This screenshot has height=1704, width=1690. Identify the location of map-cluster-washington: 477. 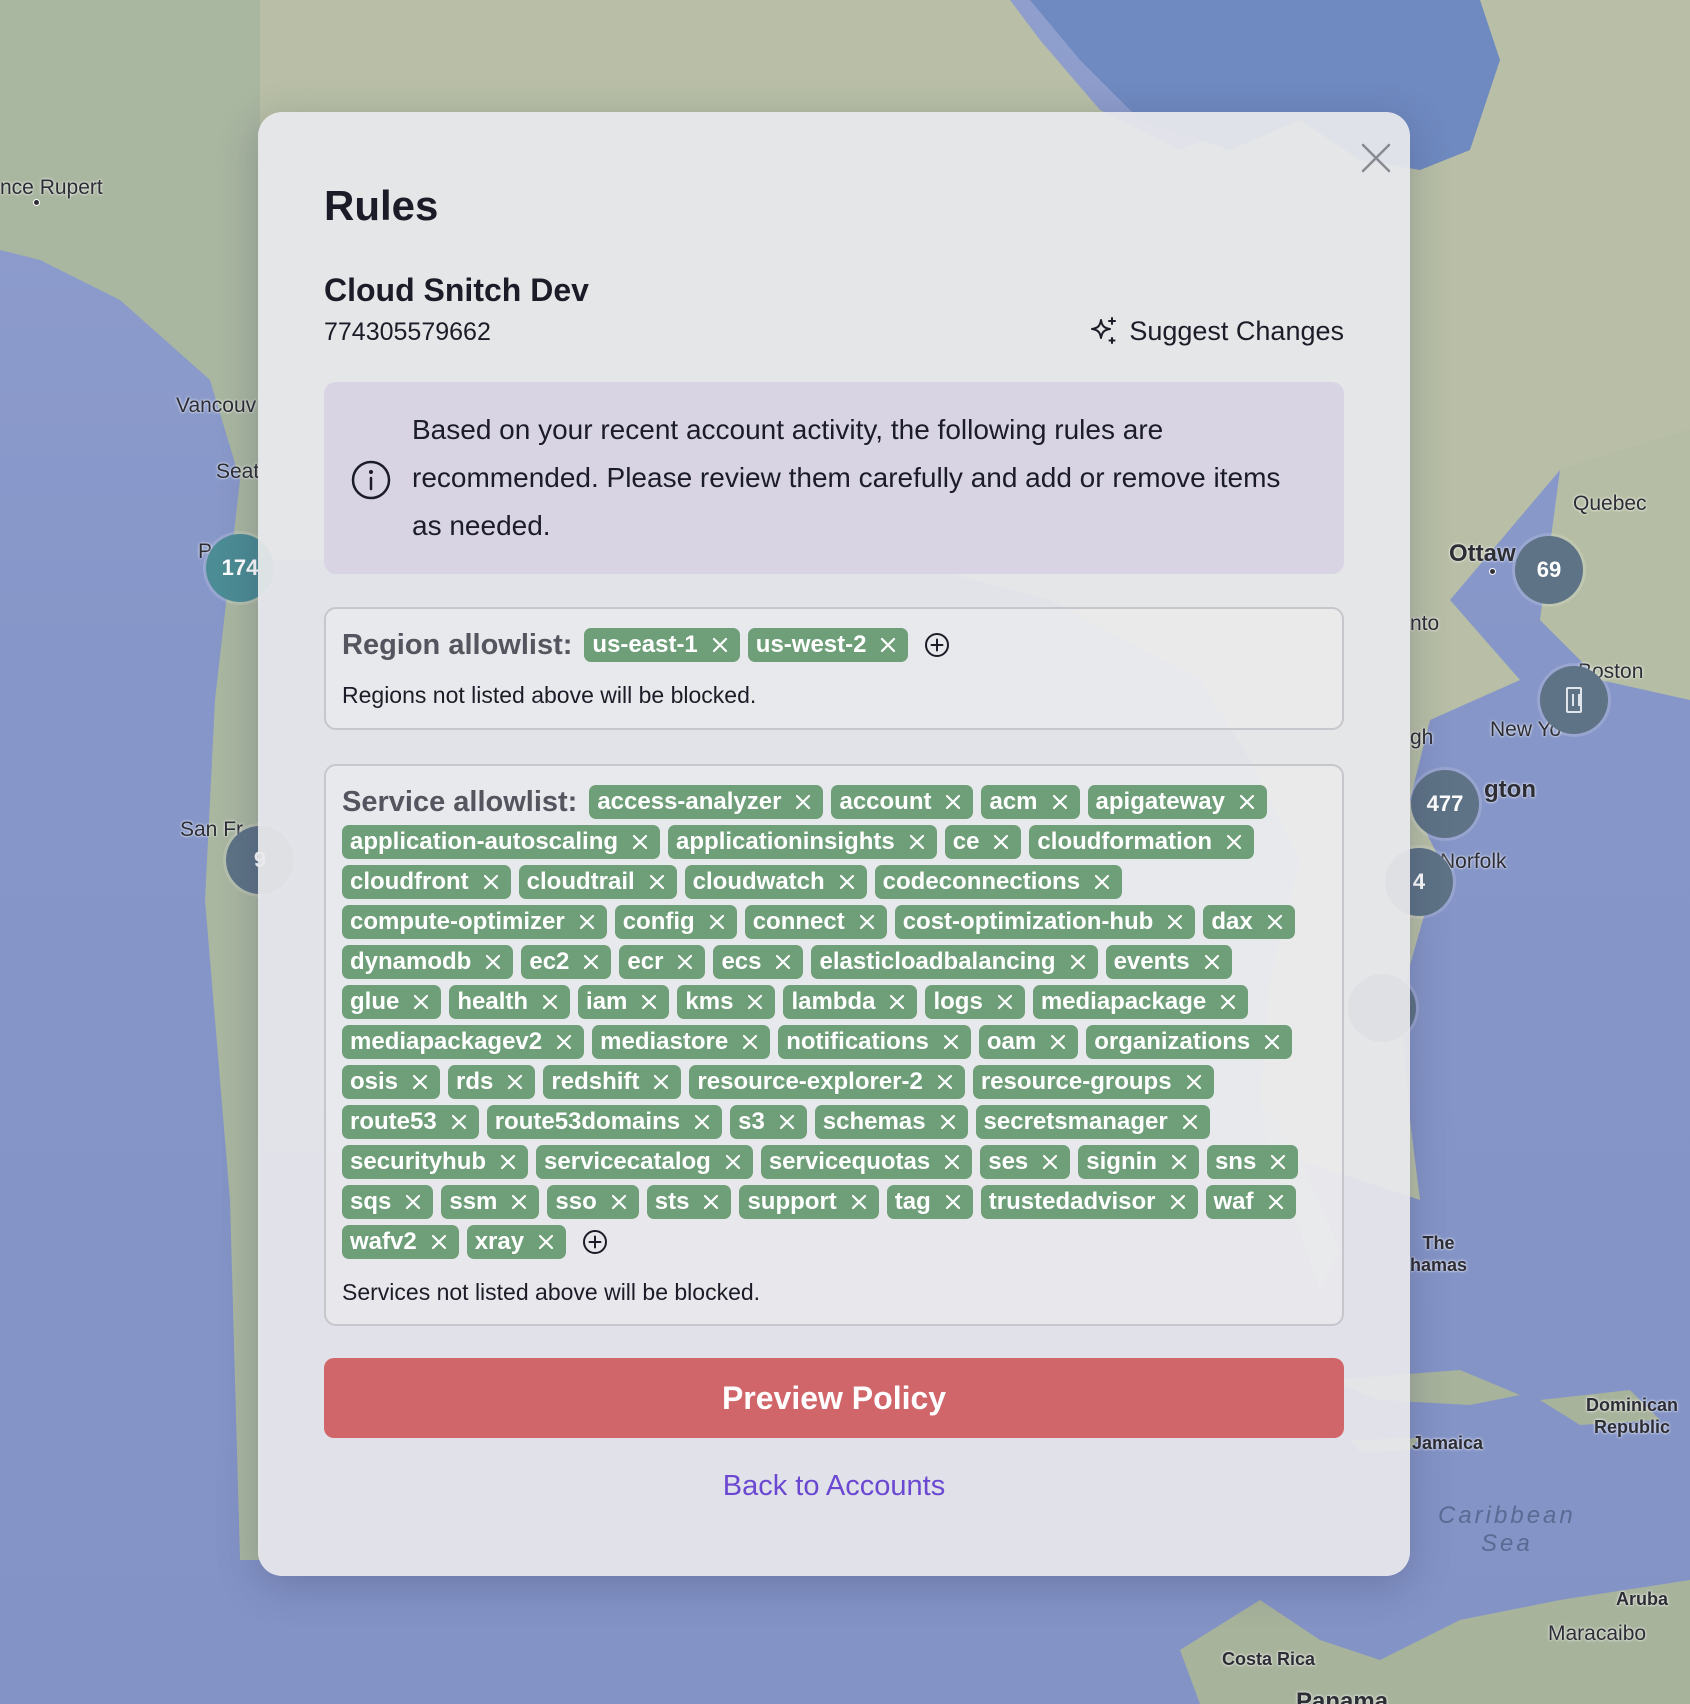
(1445, 804).